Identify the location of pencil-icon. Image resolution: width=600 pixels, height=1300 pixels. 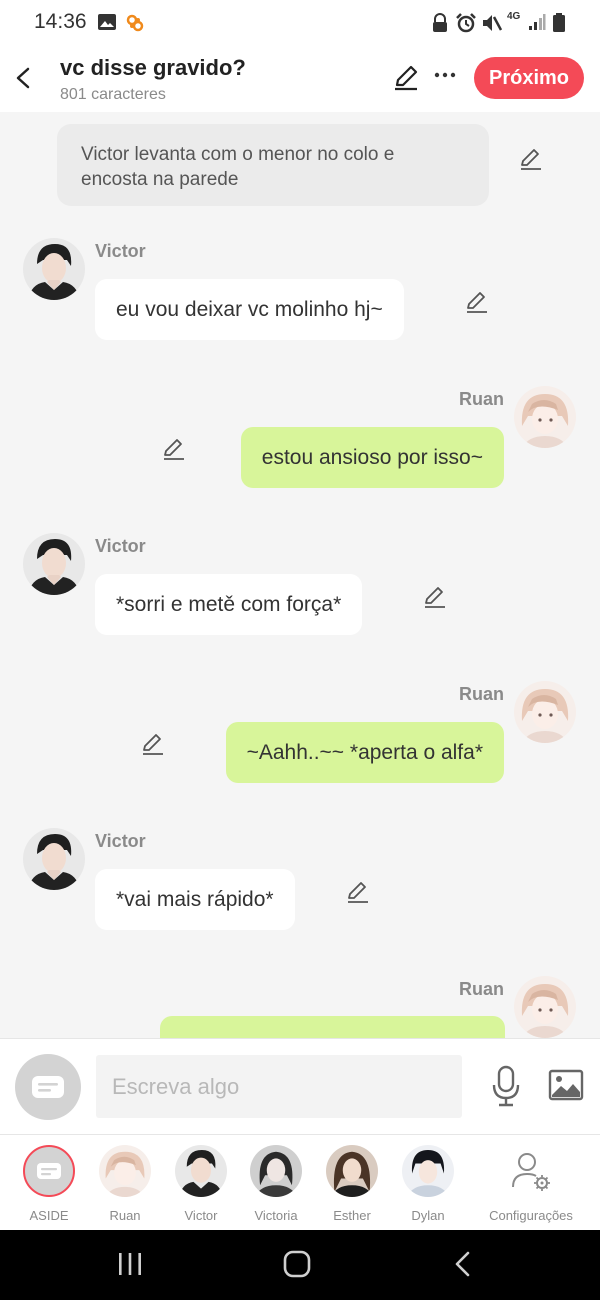
(406, 78).